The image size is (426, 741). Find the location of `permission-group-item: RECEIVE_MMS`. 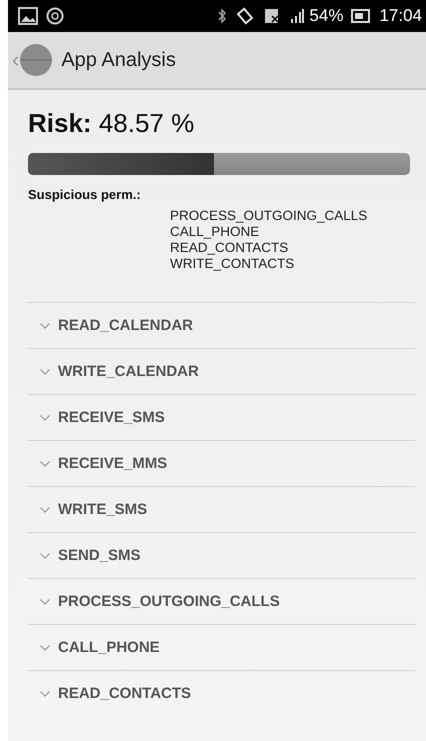

permission-group-item: RECEIVE_MMS is located at coordinates (221, 463).